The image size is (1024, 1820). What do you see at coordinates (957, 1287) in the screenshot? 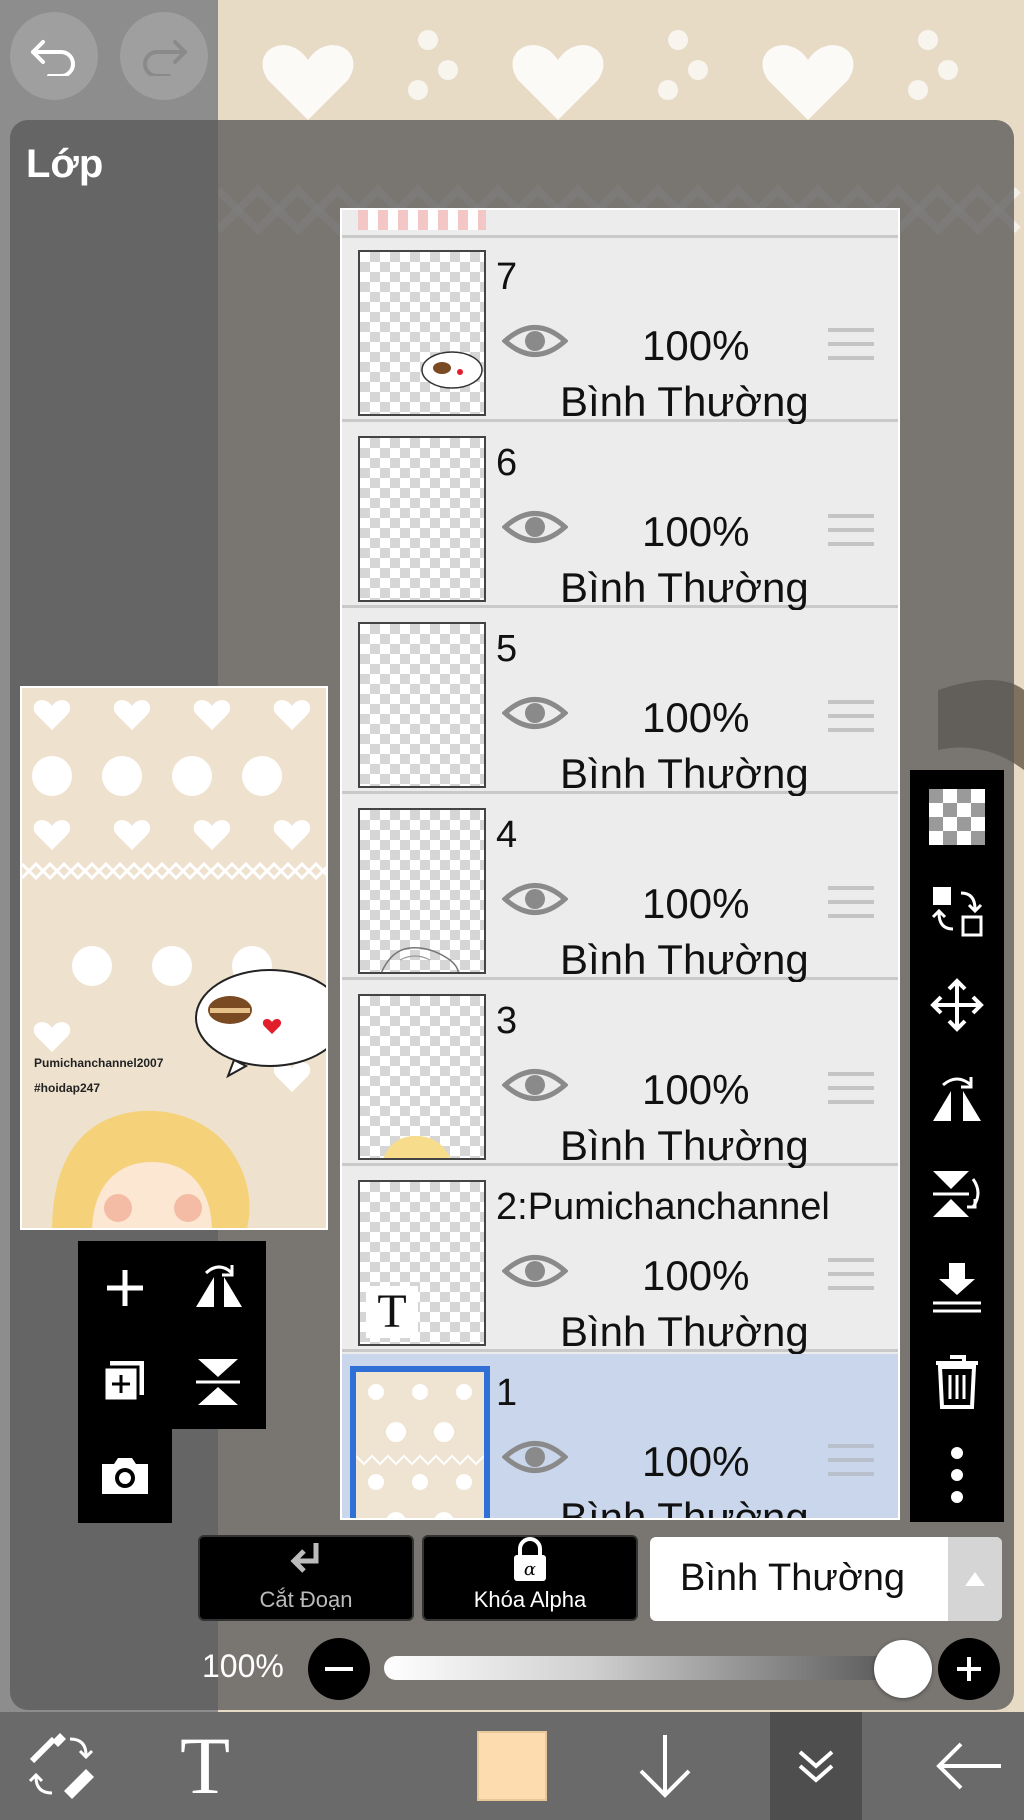
I see `merge-down-button` at bounding box center [957, 1287].